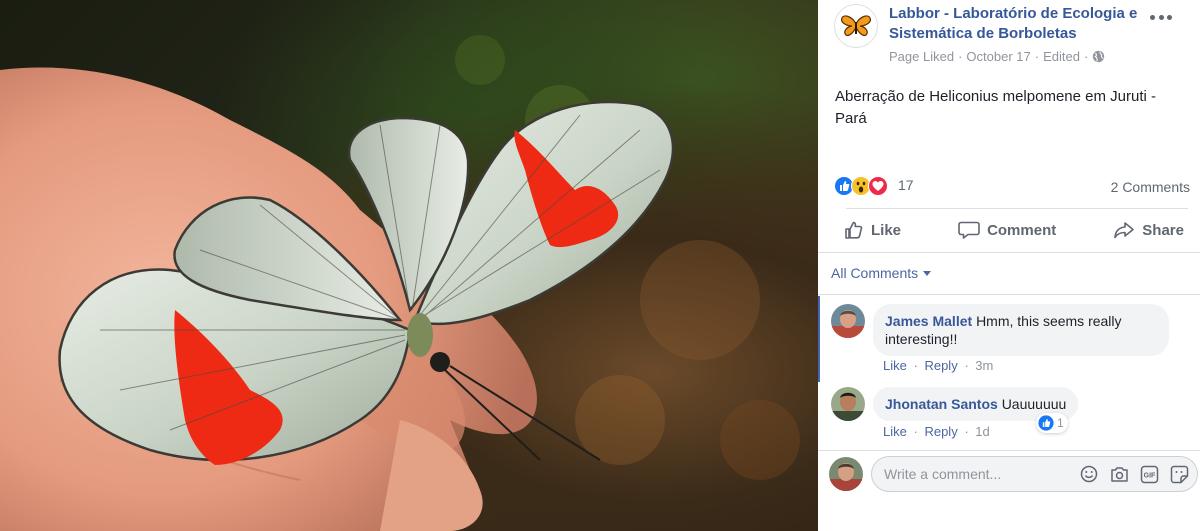 Image resolution: width=1200 pixels, height=531 pixels. Describe the element at coordinates (878, 186) in the screenshot. I see `love-reaction-icon` at that location.